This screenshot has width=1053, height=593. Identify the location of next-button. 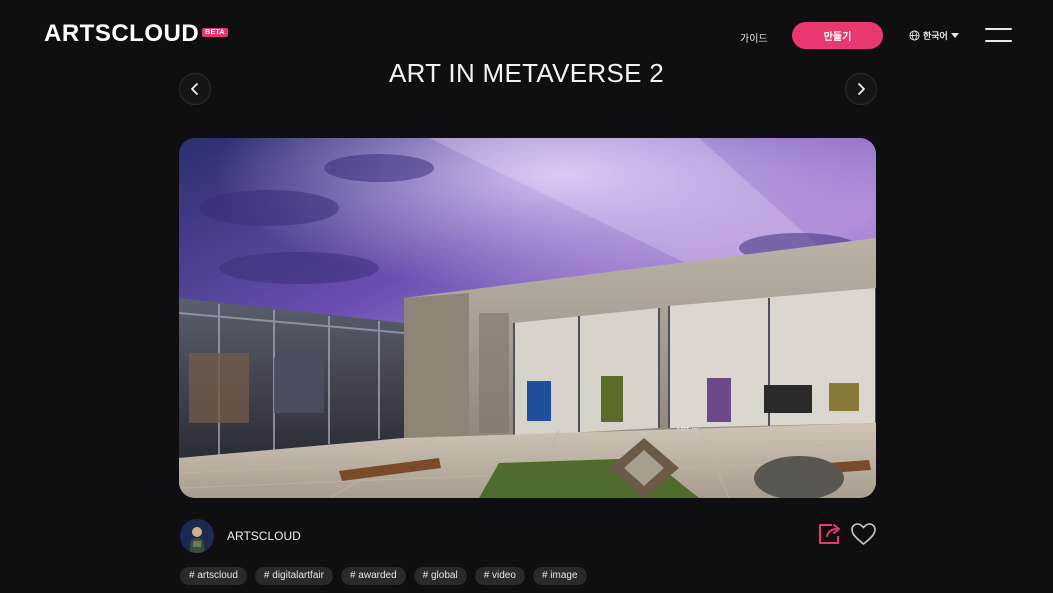
(861, 89).